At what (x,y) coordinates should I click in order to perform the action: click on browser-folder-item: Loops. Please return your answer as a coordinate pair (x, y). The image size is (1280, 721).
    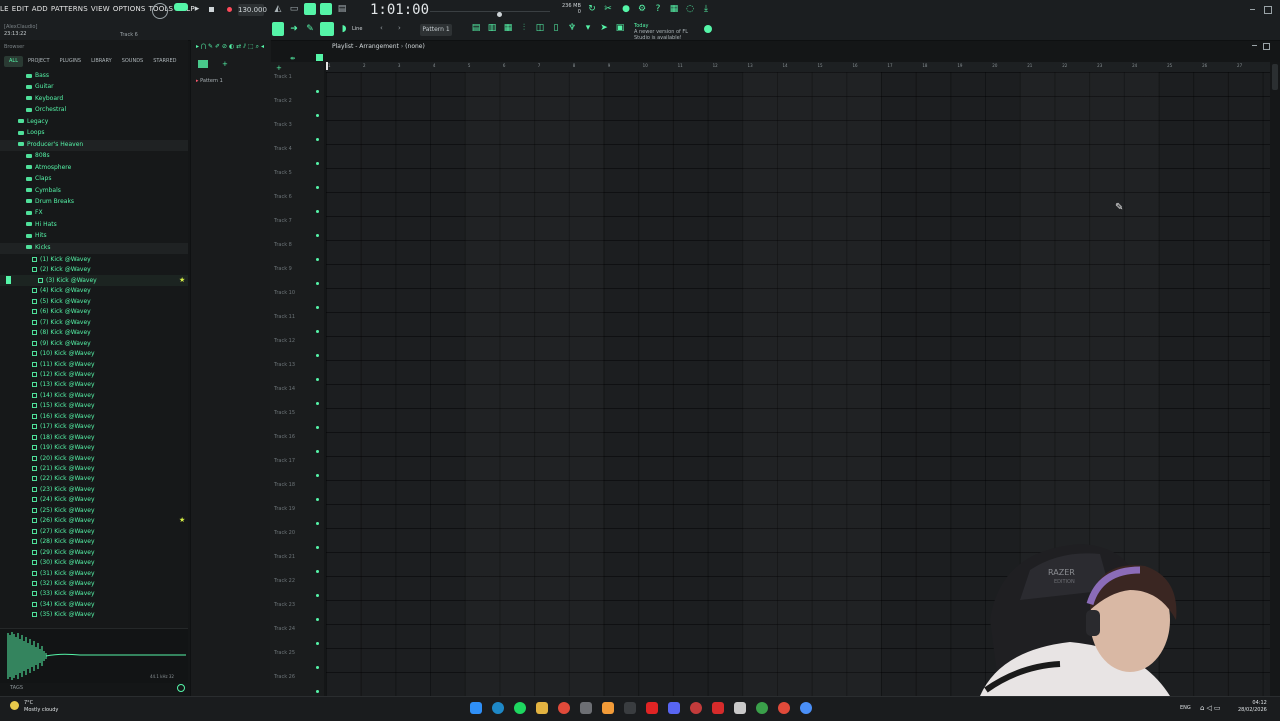
    Looking at the image, I should click on (31, 132).